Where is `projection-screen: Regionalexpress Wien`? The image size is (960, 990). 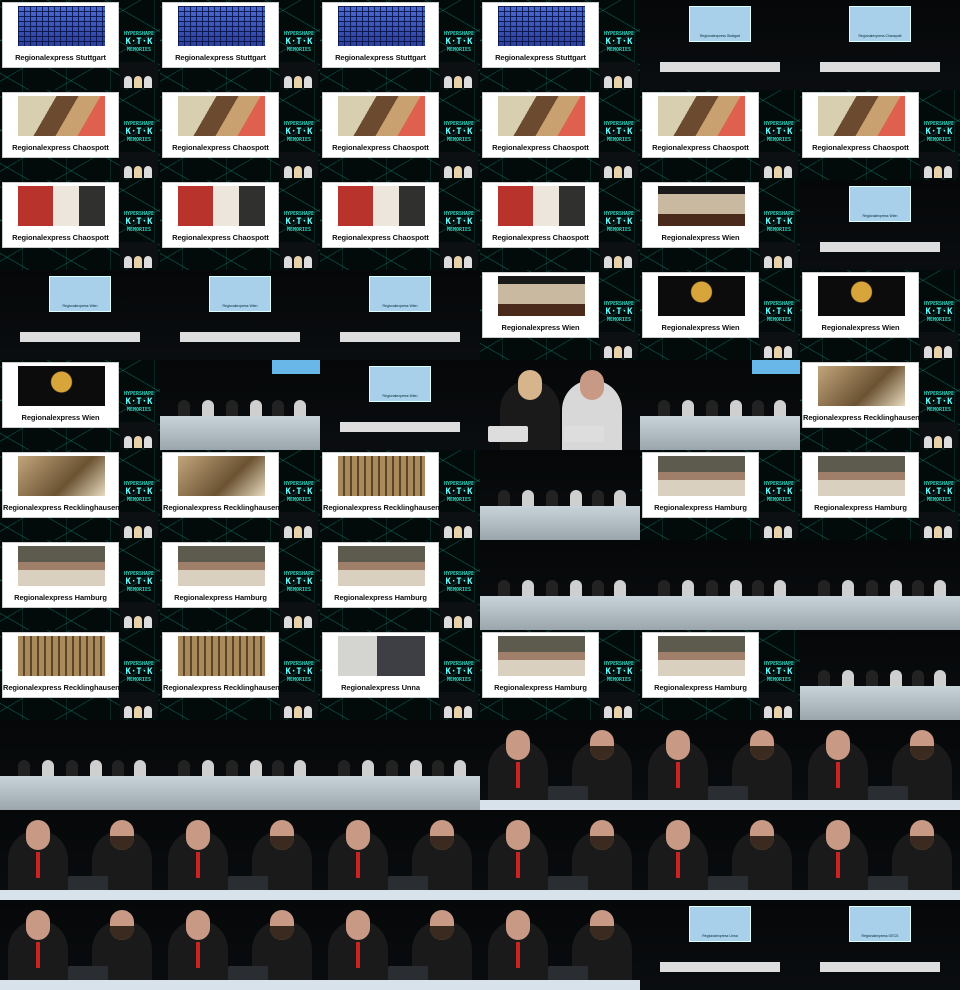 projection-screen: Regionalexpress Wien is located at coordinates (80, 294).